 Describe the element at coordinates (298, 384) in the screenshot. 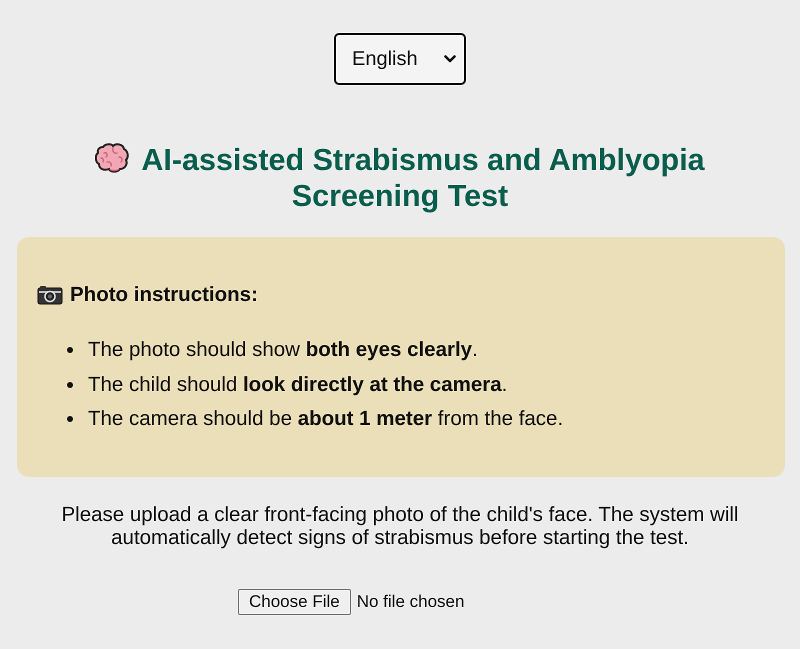

I see `instruction-text: The child should look directly at the camera.` at that location.